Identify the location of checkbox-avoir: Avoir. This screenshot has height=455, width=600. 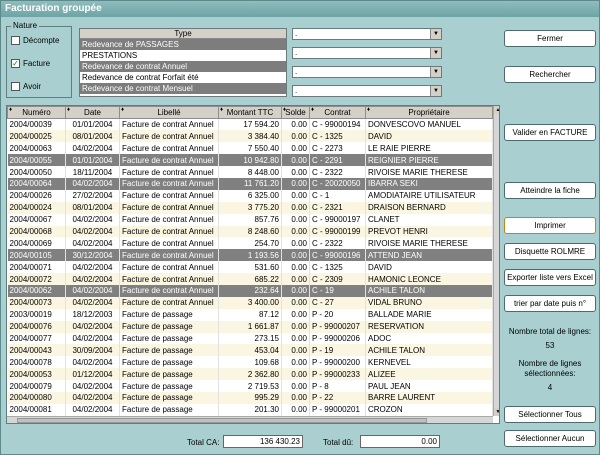
(26, 86).